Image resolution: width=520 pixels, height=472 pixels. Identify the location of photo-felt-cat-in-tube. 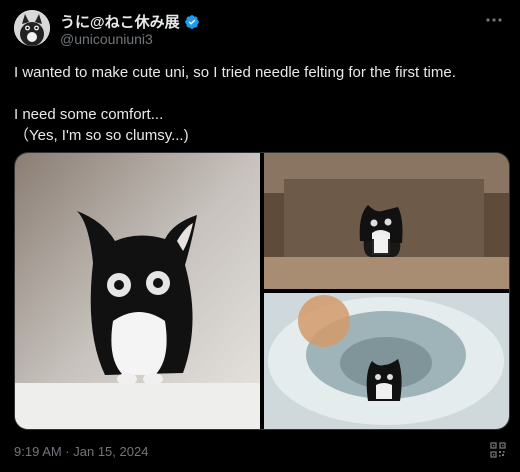
(386, 361).